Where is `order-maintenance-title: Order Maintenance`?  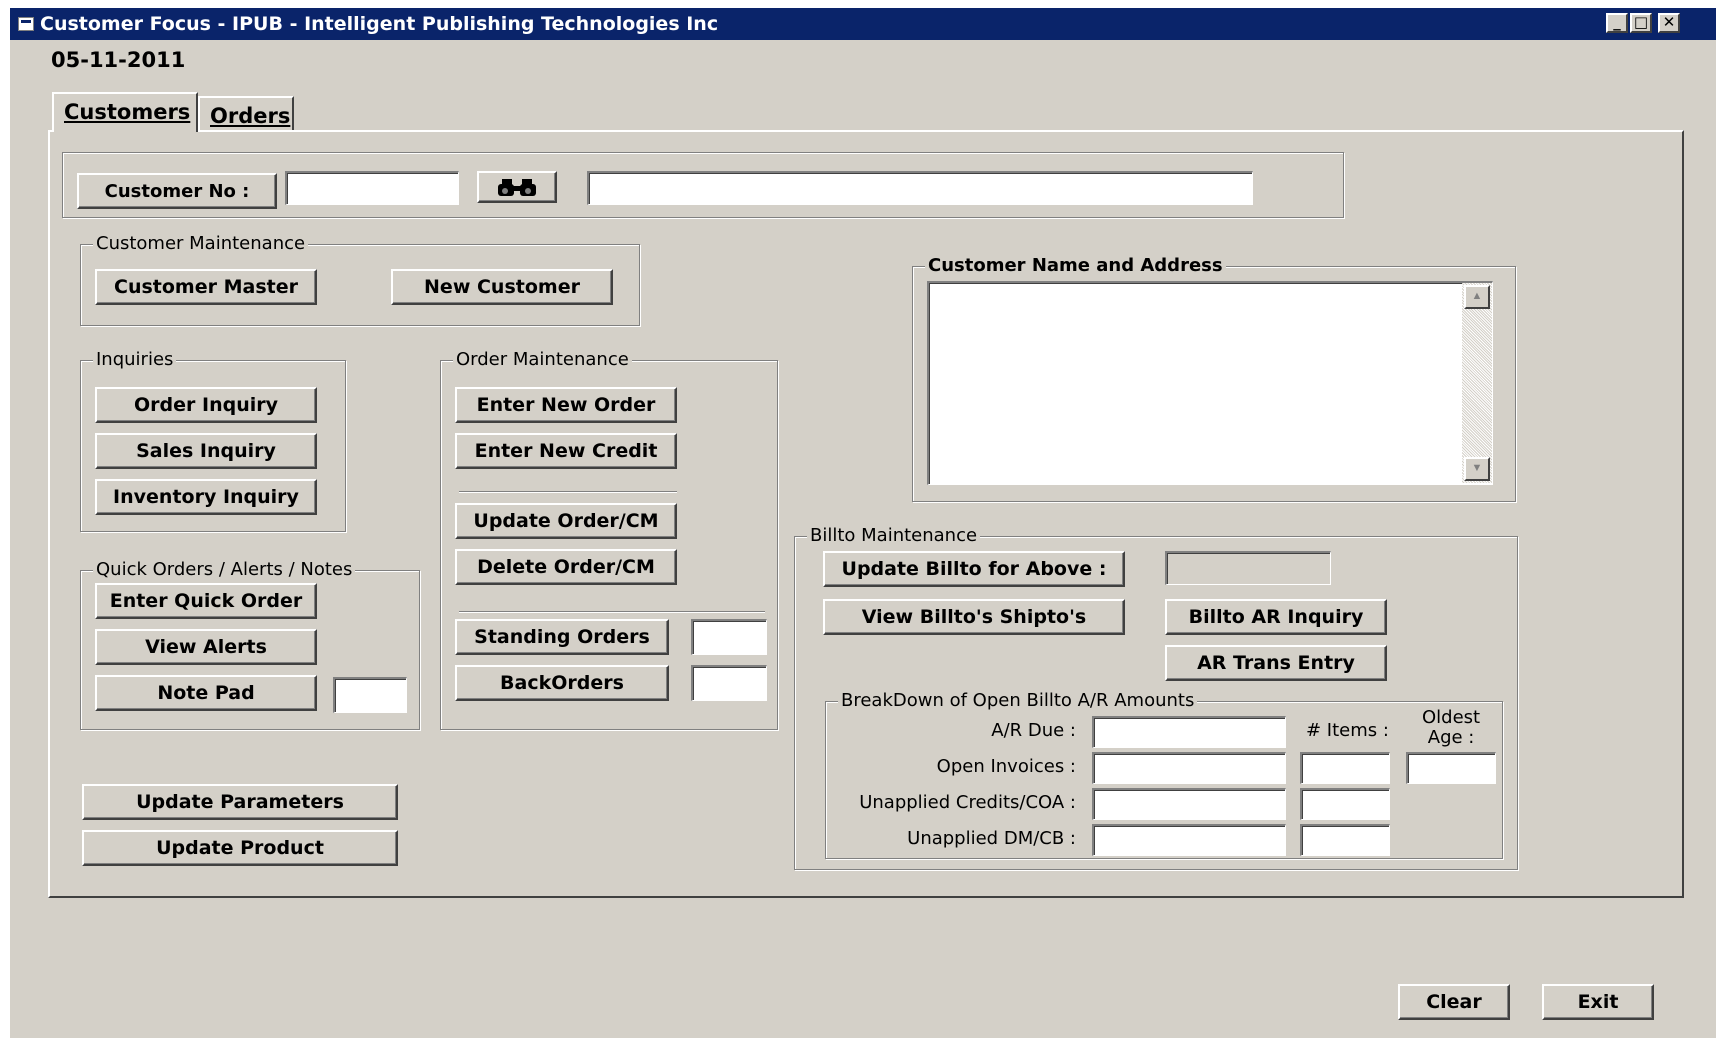
order-maintenance-title: Order Maintenance is located at coordinates (542, 359).